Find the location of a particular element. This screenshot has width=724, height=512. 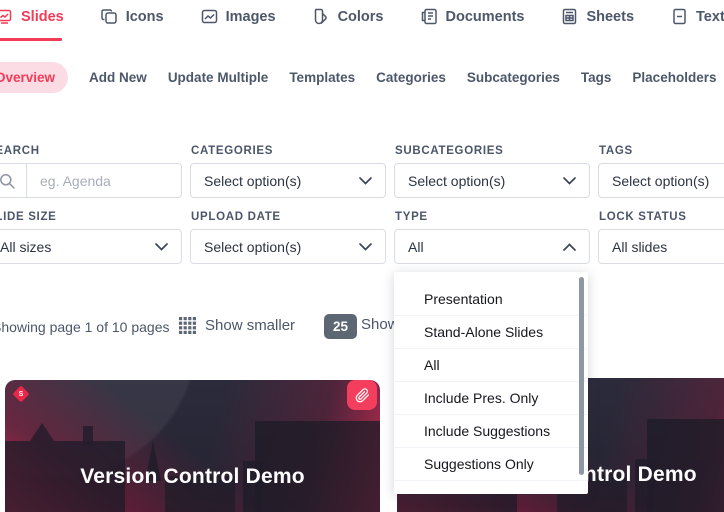

brand-diamond-logo: S is located at coordinates (21, 394).